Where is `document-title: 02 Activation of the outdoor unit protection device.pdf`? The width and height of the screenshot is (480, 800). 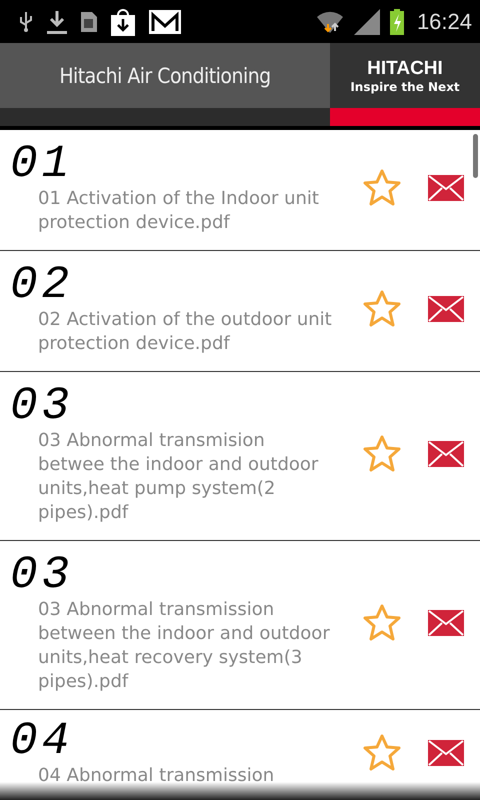 document-title: 02 Activation of the outdoor unit protection device.pdf is located at coordinates (185, 332).